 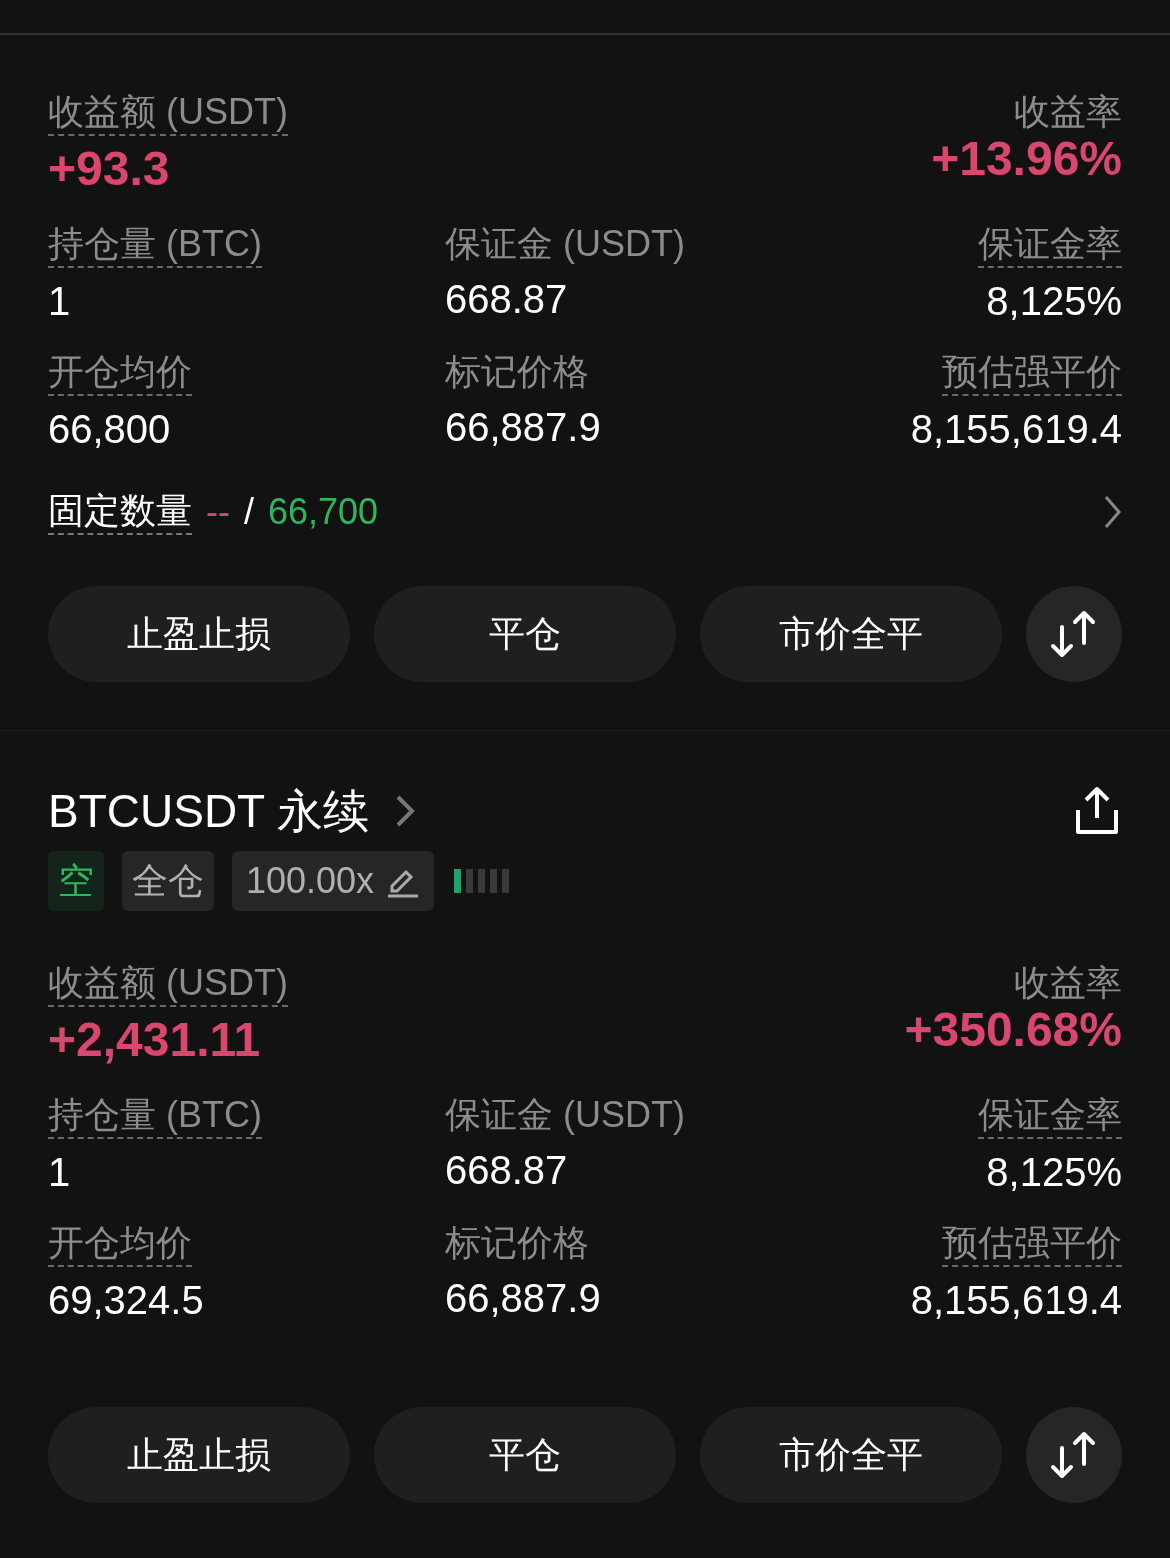 I want to click on pnl-value: +2,431.11, so click(x=155, y=1040).